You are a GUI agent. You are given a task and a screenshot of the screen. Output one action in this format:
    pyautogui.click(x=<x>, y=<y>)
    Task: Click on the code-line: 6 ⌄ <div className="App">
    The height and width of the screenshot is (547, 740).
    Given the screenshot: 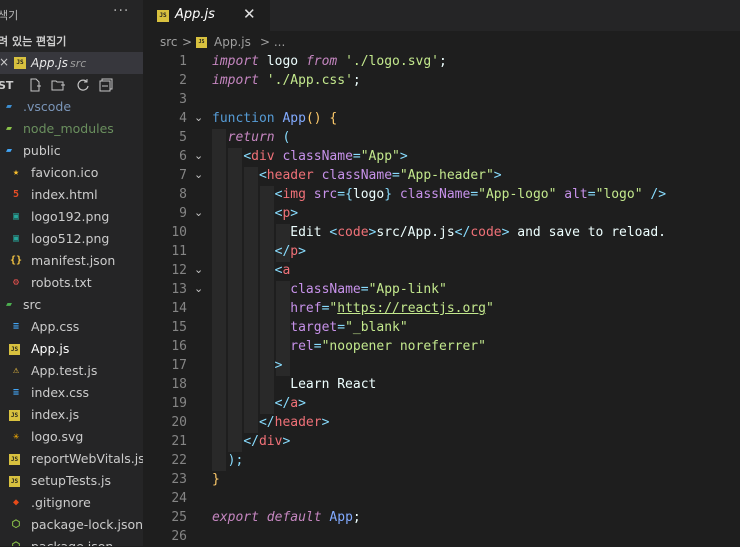 What is the action you would take?
    pyautogui.click(x=441, y=157)
    